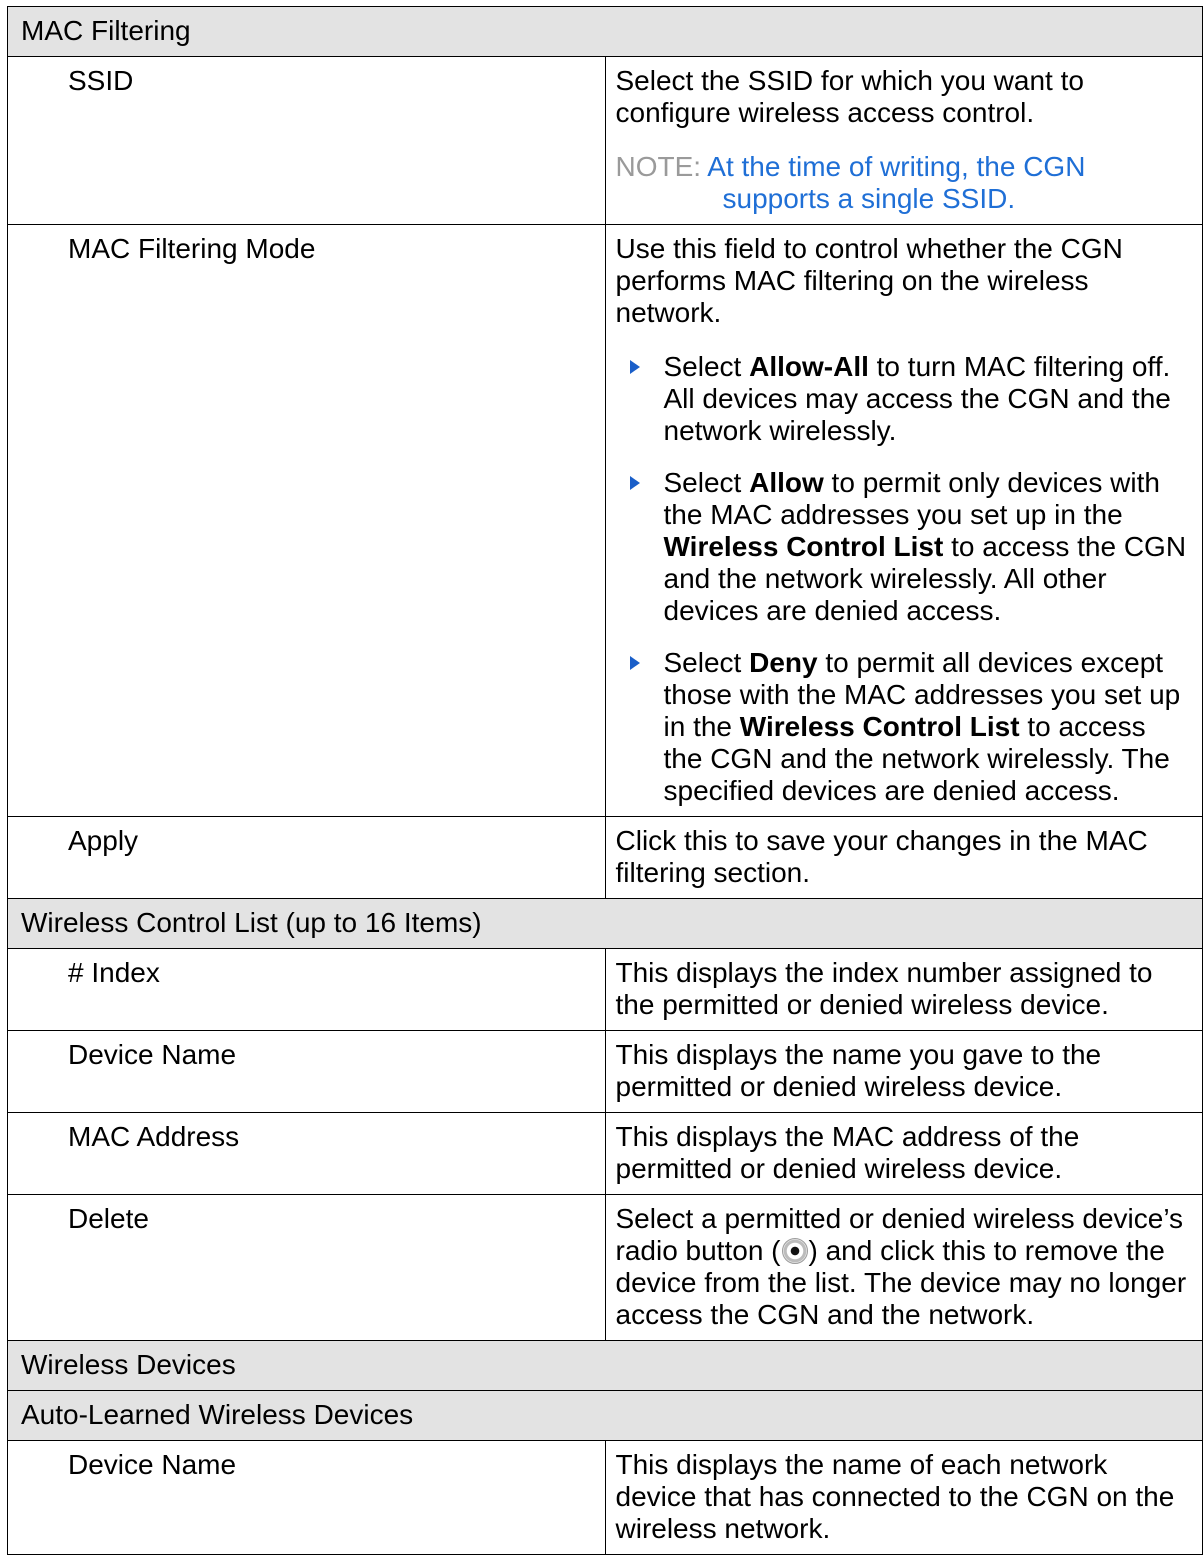 This screenshot has width=1203, height=1555. I want to click on field-label: Apply, so click(306, 857).